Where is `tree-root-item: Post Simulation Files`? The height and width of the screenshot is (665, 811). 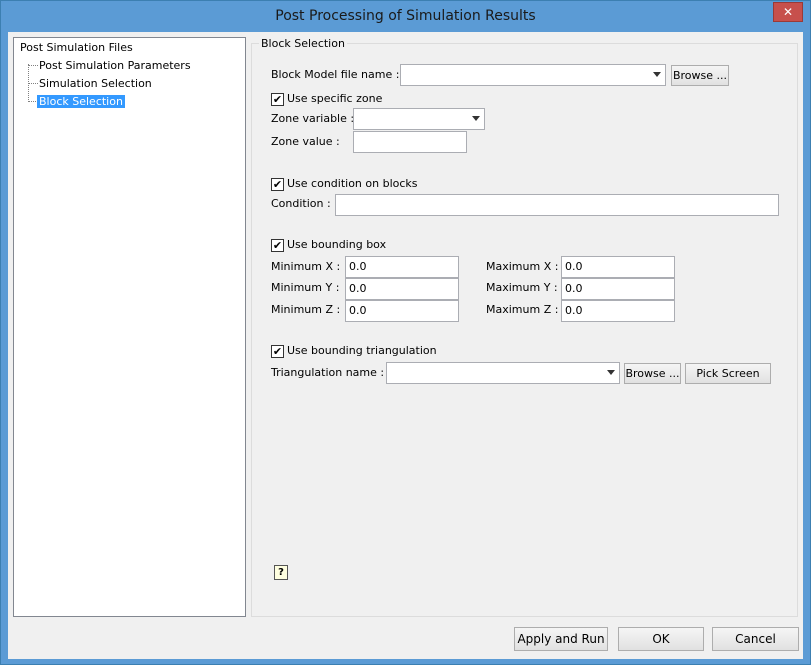 tree-root-item: Post Simulation Files is located at coordinates (76, 47).